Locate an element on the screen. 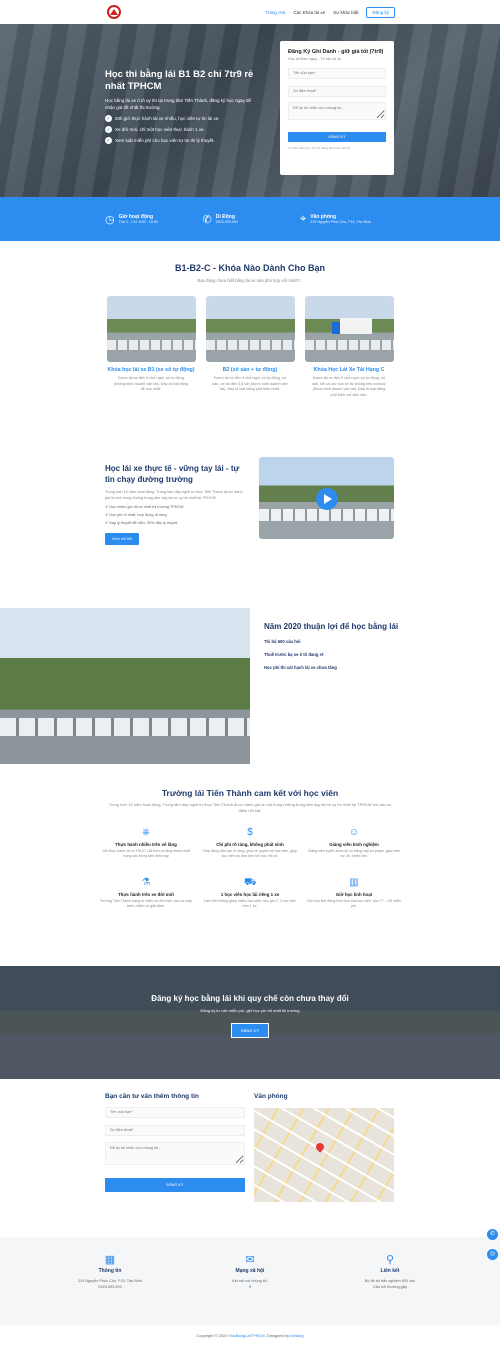  map-pin-icon is located at coordinates (320, 1147).